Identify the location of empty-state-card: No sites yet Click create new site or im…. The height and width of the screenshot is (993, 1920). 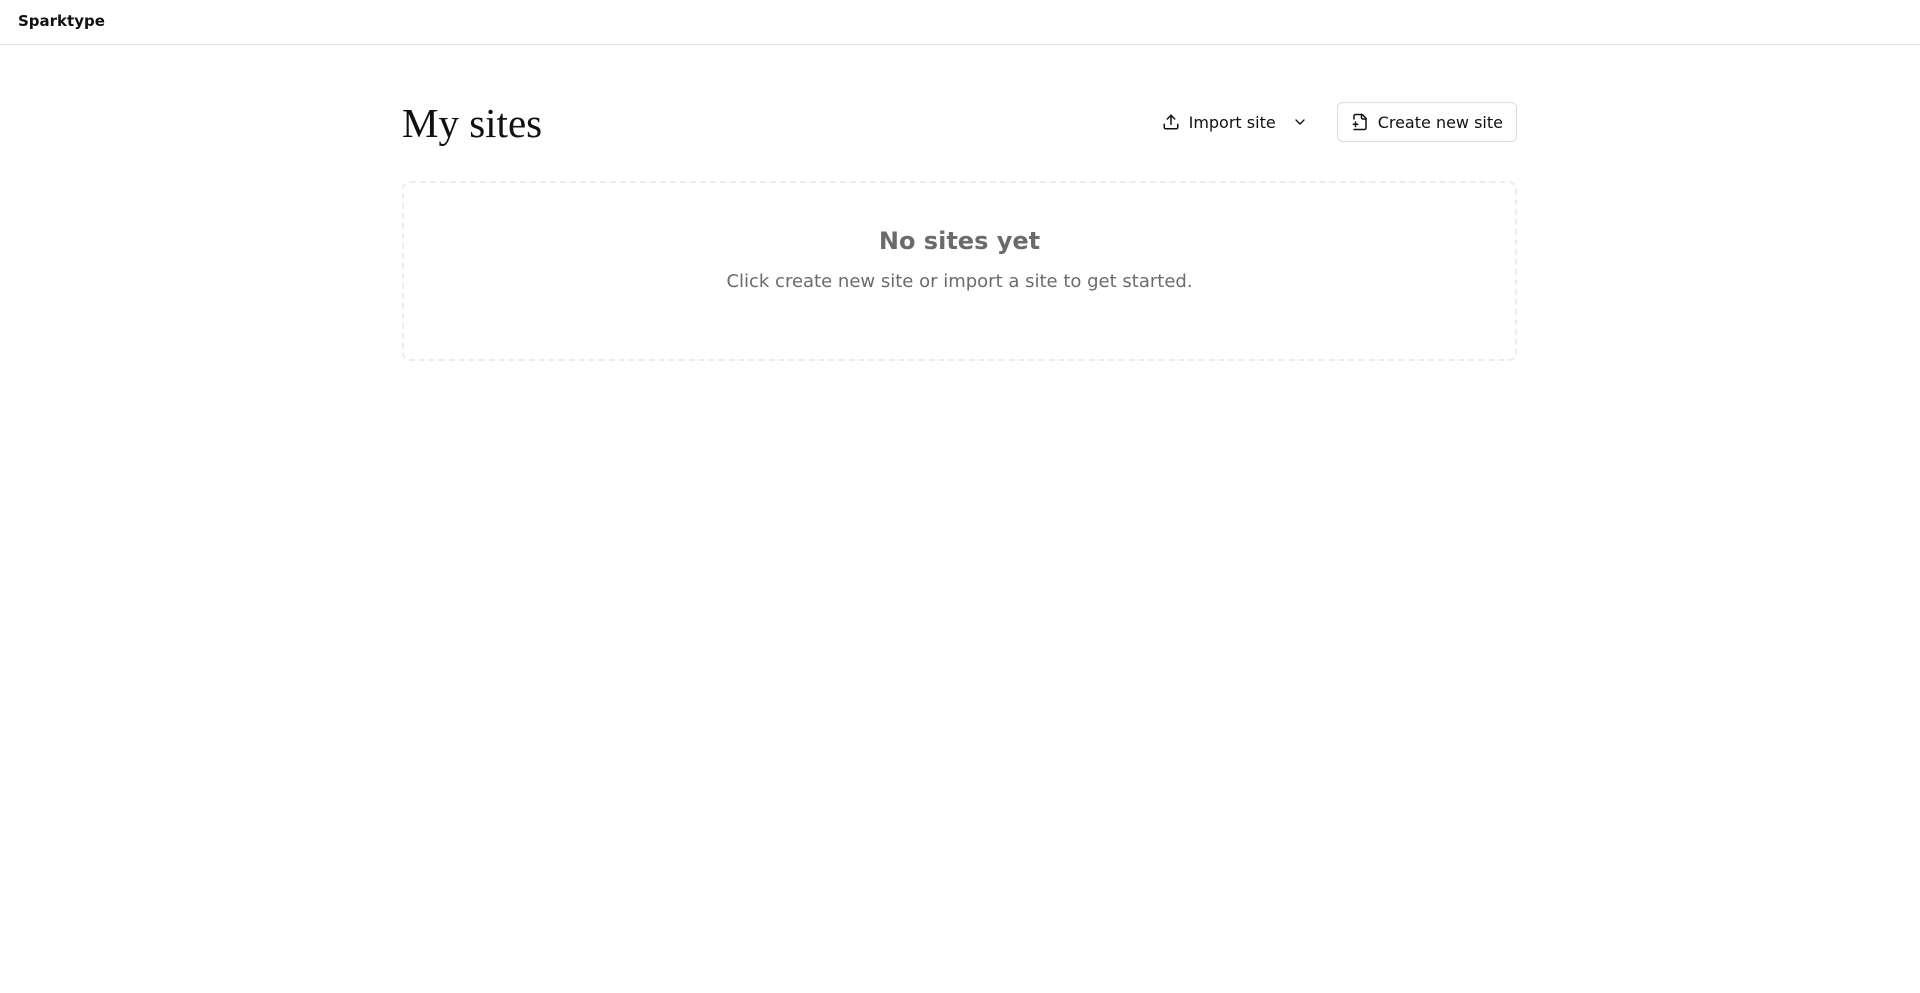
(959, 271).